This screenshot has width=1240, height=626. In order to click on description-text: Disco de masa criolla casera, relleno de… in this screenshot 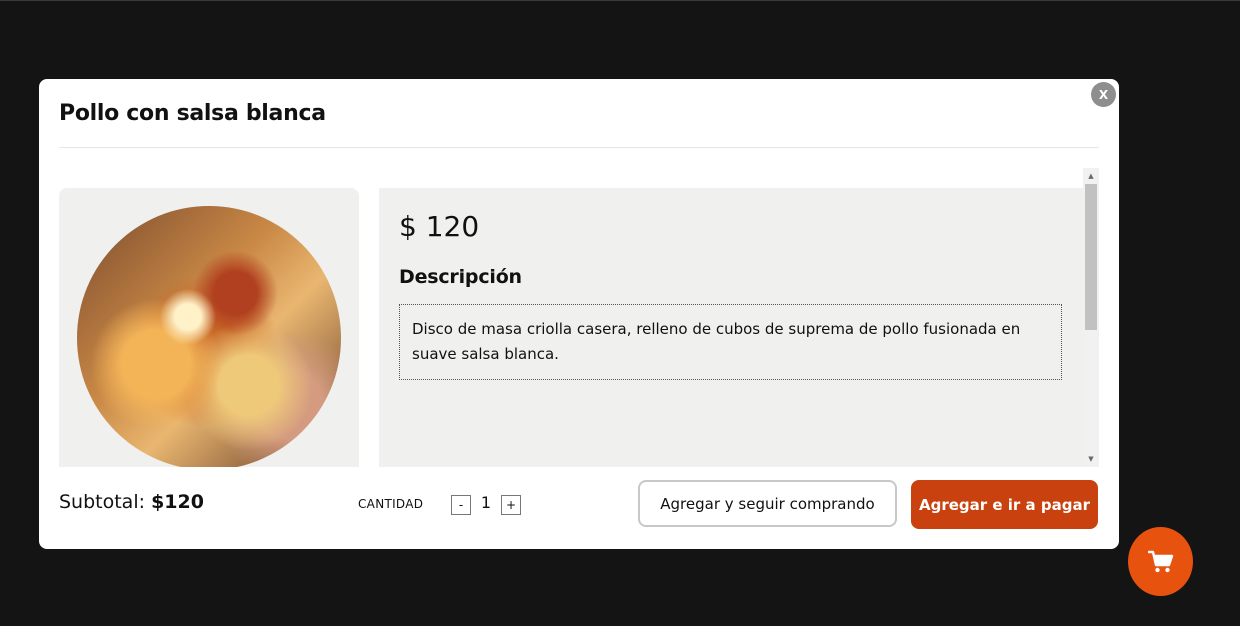, I will do `click(730, 342)`.